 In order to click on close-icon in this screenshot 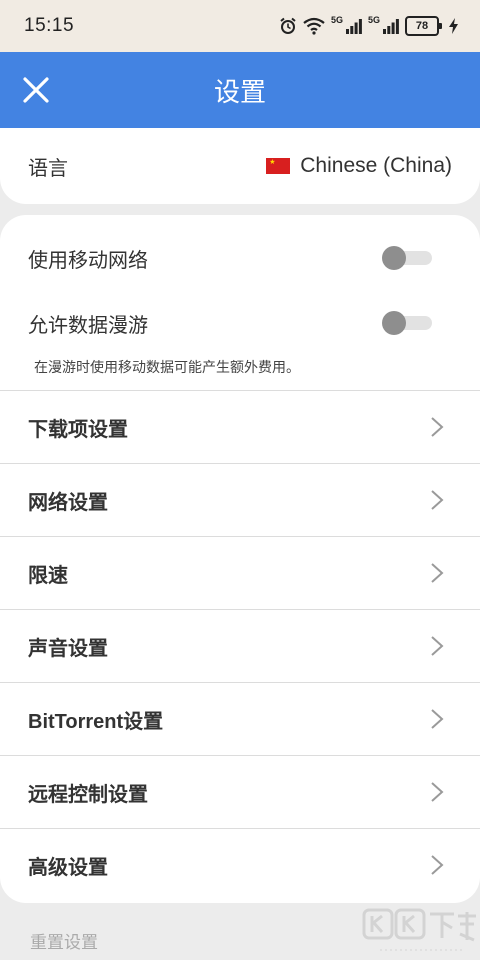, I will do `click(36, 90)`.